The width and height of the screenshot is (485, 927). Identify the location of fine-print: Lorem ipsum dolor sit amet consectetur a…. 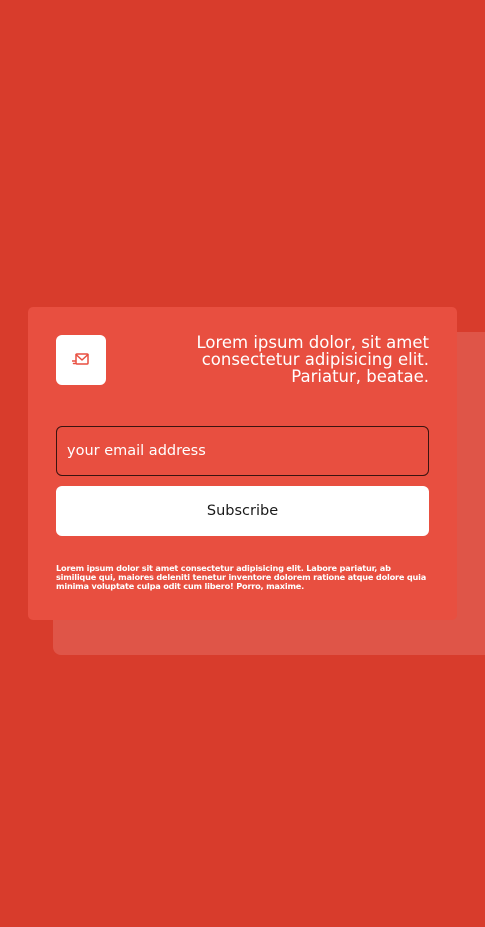
(241, 577).